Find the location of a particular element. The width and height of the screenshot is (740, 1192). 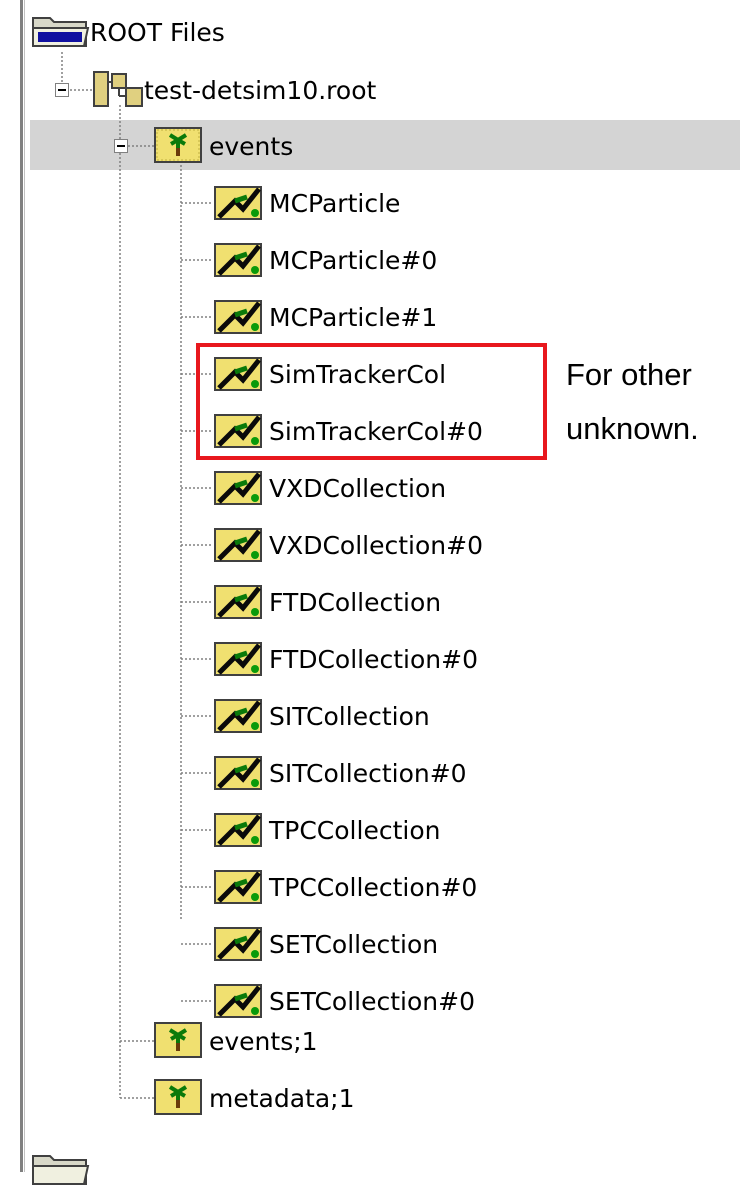

tree-branch-label: VXDCollection is located at coordinates (358, 488).